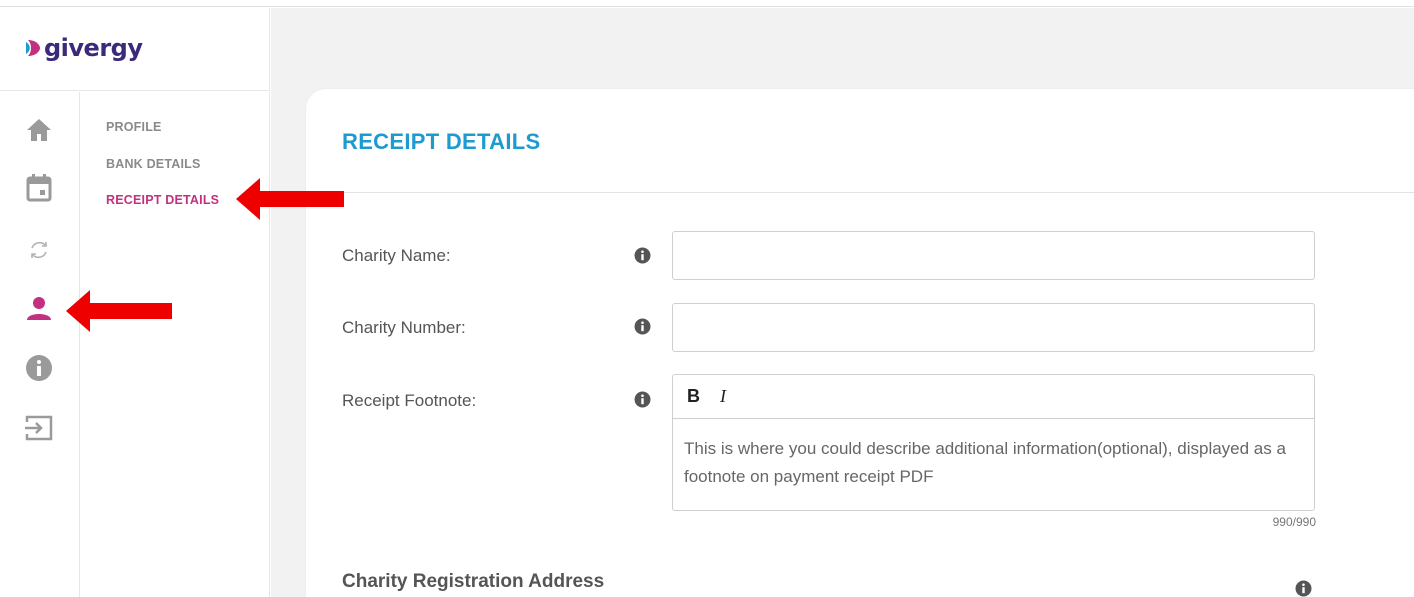  Describe the element at coordinates (441, 141) in the screenshot. I see `page-title: RECEIPT DETAILS` at that location.